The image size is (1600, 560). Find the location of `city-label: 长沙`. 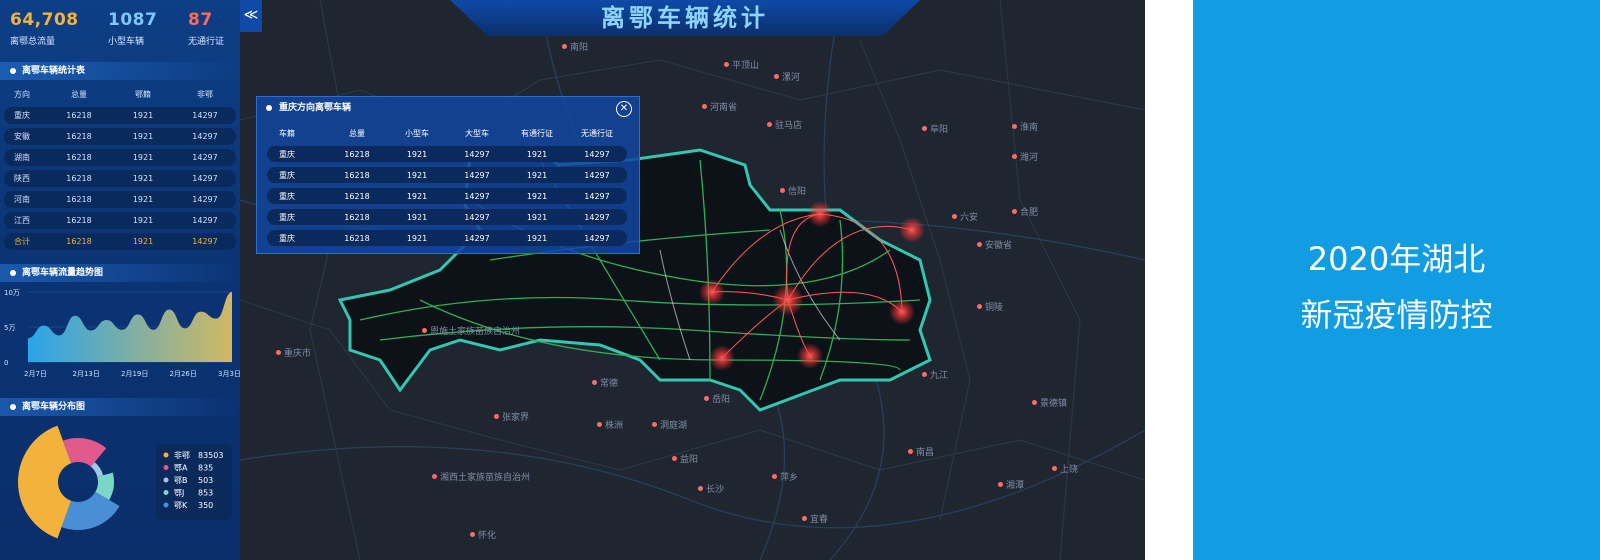

city-label: 长沙 is located at coordinates (715, 490).